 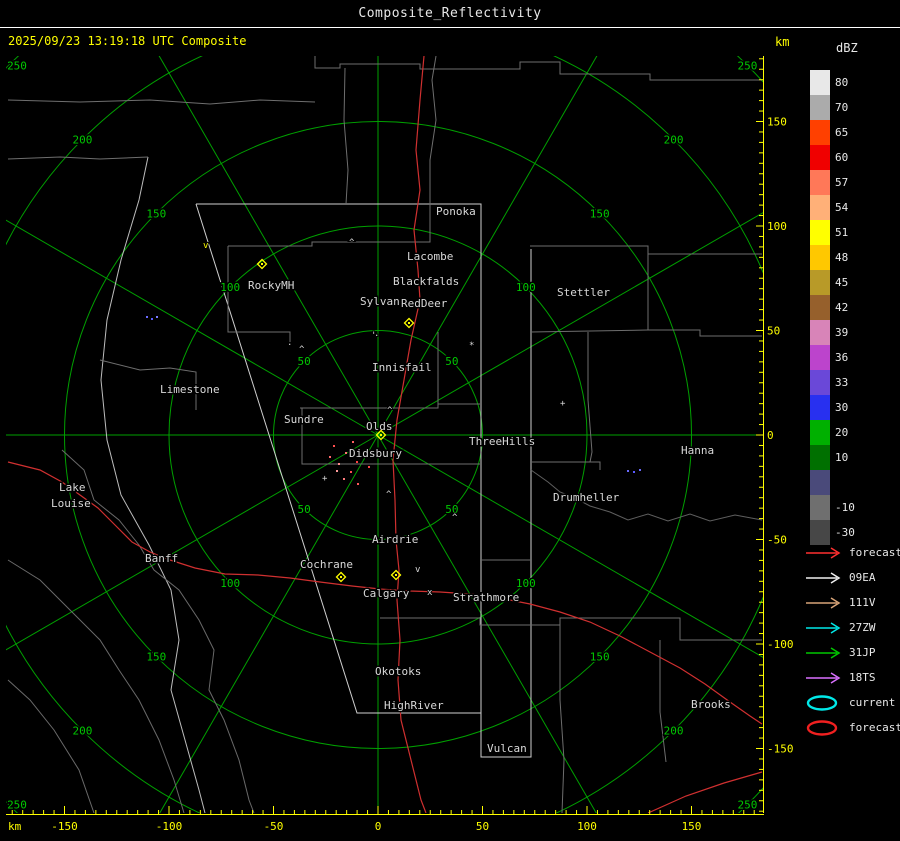 What do you see at coordinates (777, 122) in the screenshot?
I see `right-axis-label: 150` at bounding box center [777, 122].